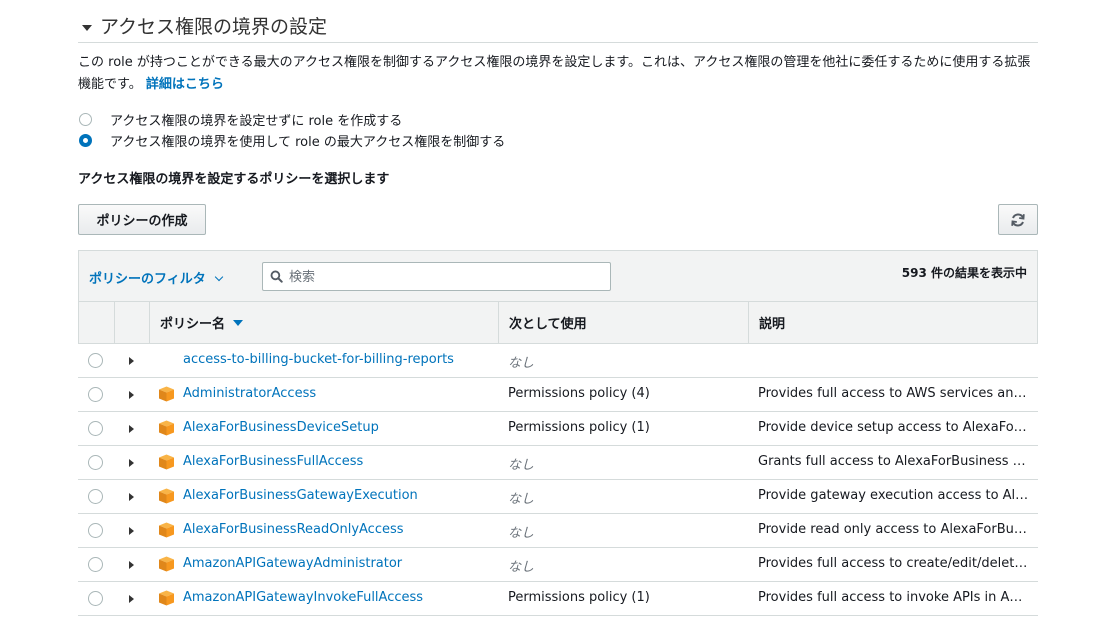 Image resolution: width=1113 pixels, height=640 pixels. What do you see at coordinates (324, 322) in the screenshot?
I see `header-policy-name: ポリシー名` at bounding box center [324, 322].